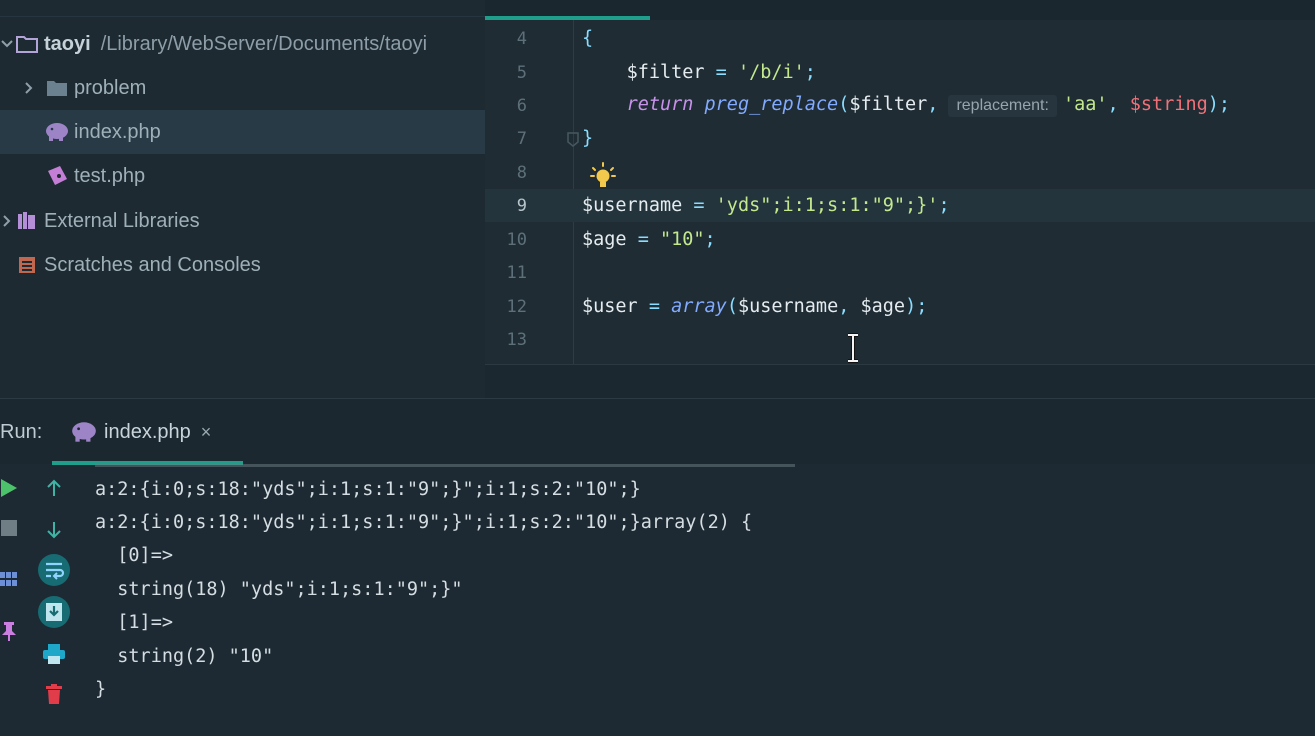  I want to click on code-line-12: 12 $user = array($username, $age);, so click(900, 306).